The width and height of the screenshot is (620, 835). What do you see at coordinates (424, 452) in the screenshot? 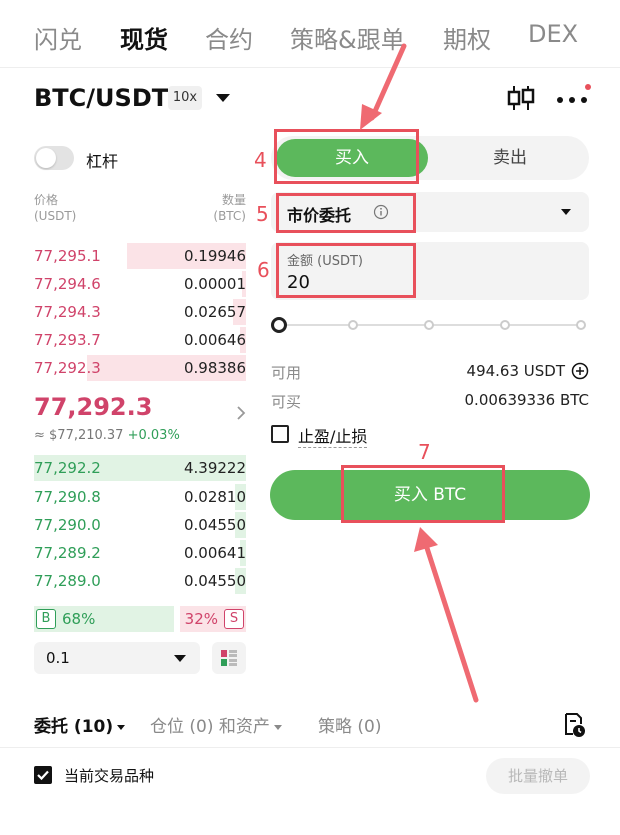
I see `annotation-number-7: 7` at bounding box center [424, 452].